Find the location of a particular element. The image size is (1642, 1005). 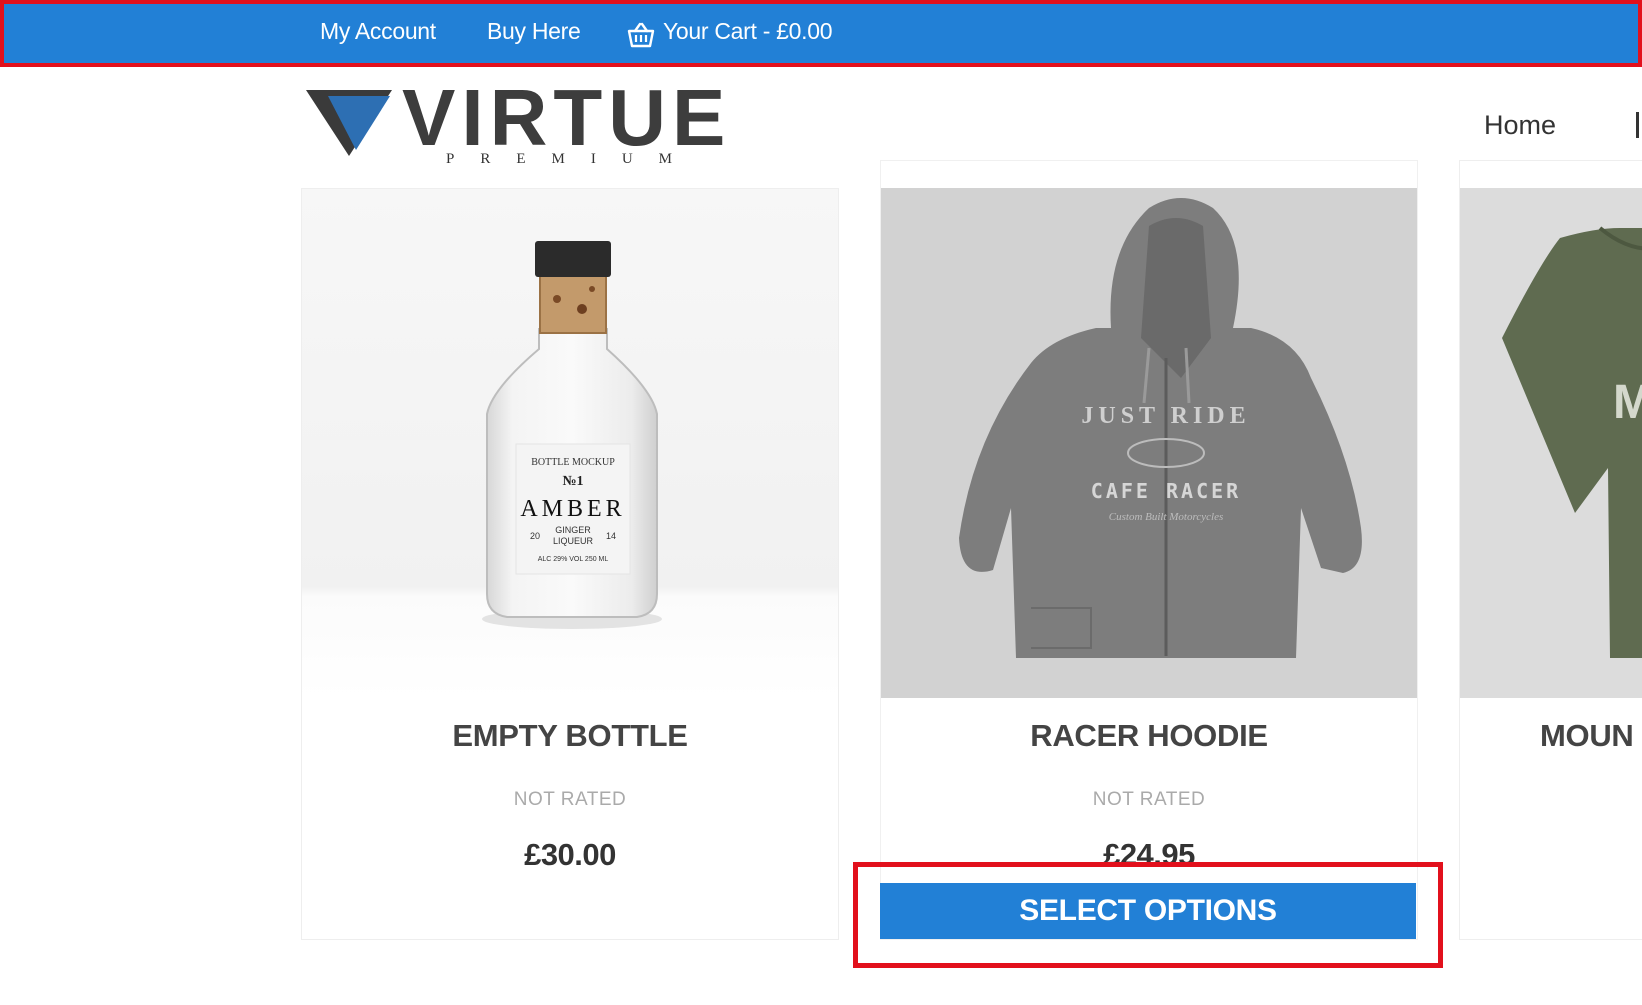

product-title: MOUN is located at coordinates (1551, 736).